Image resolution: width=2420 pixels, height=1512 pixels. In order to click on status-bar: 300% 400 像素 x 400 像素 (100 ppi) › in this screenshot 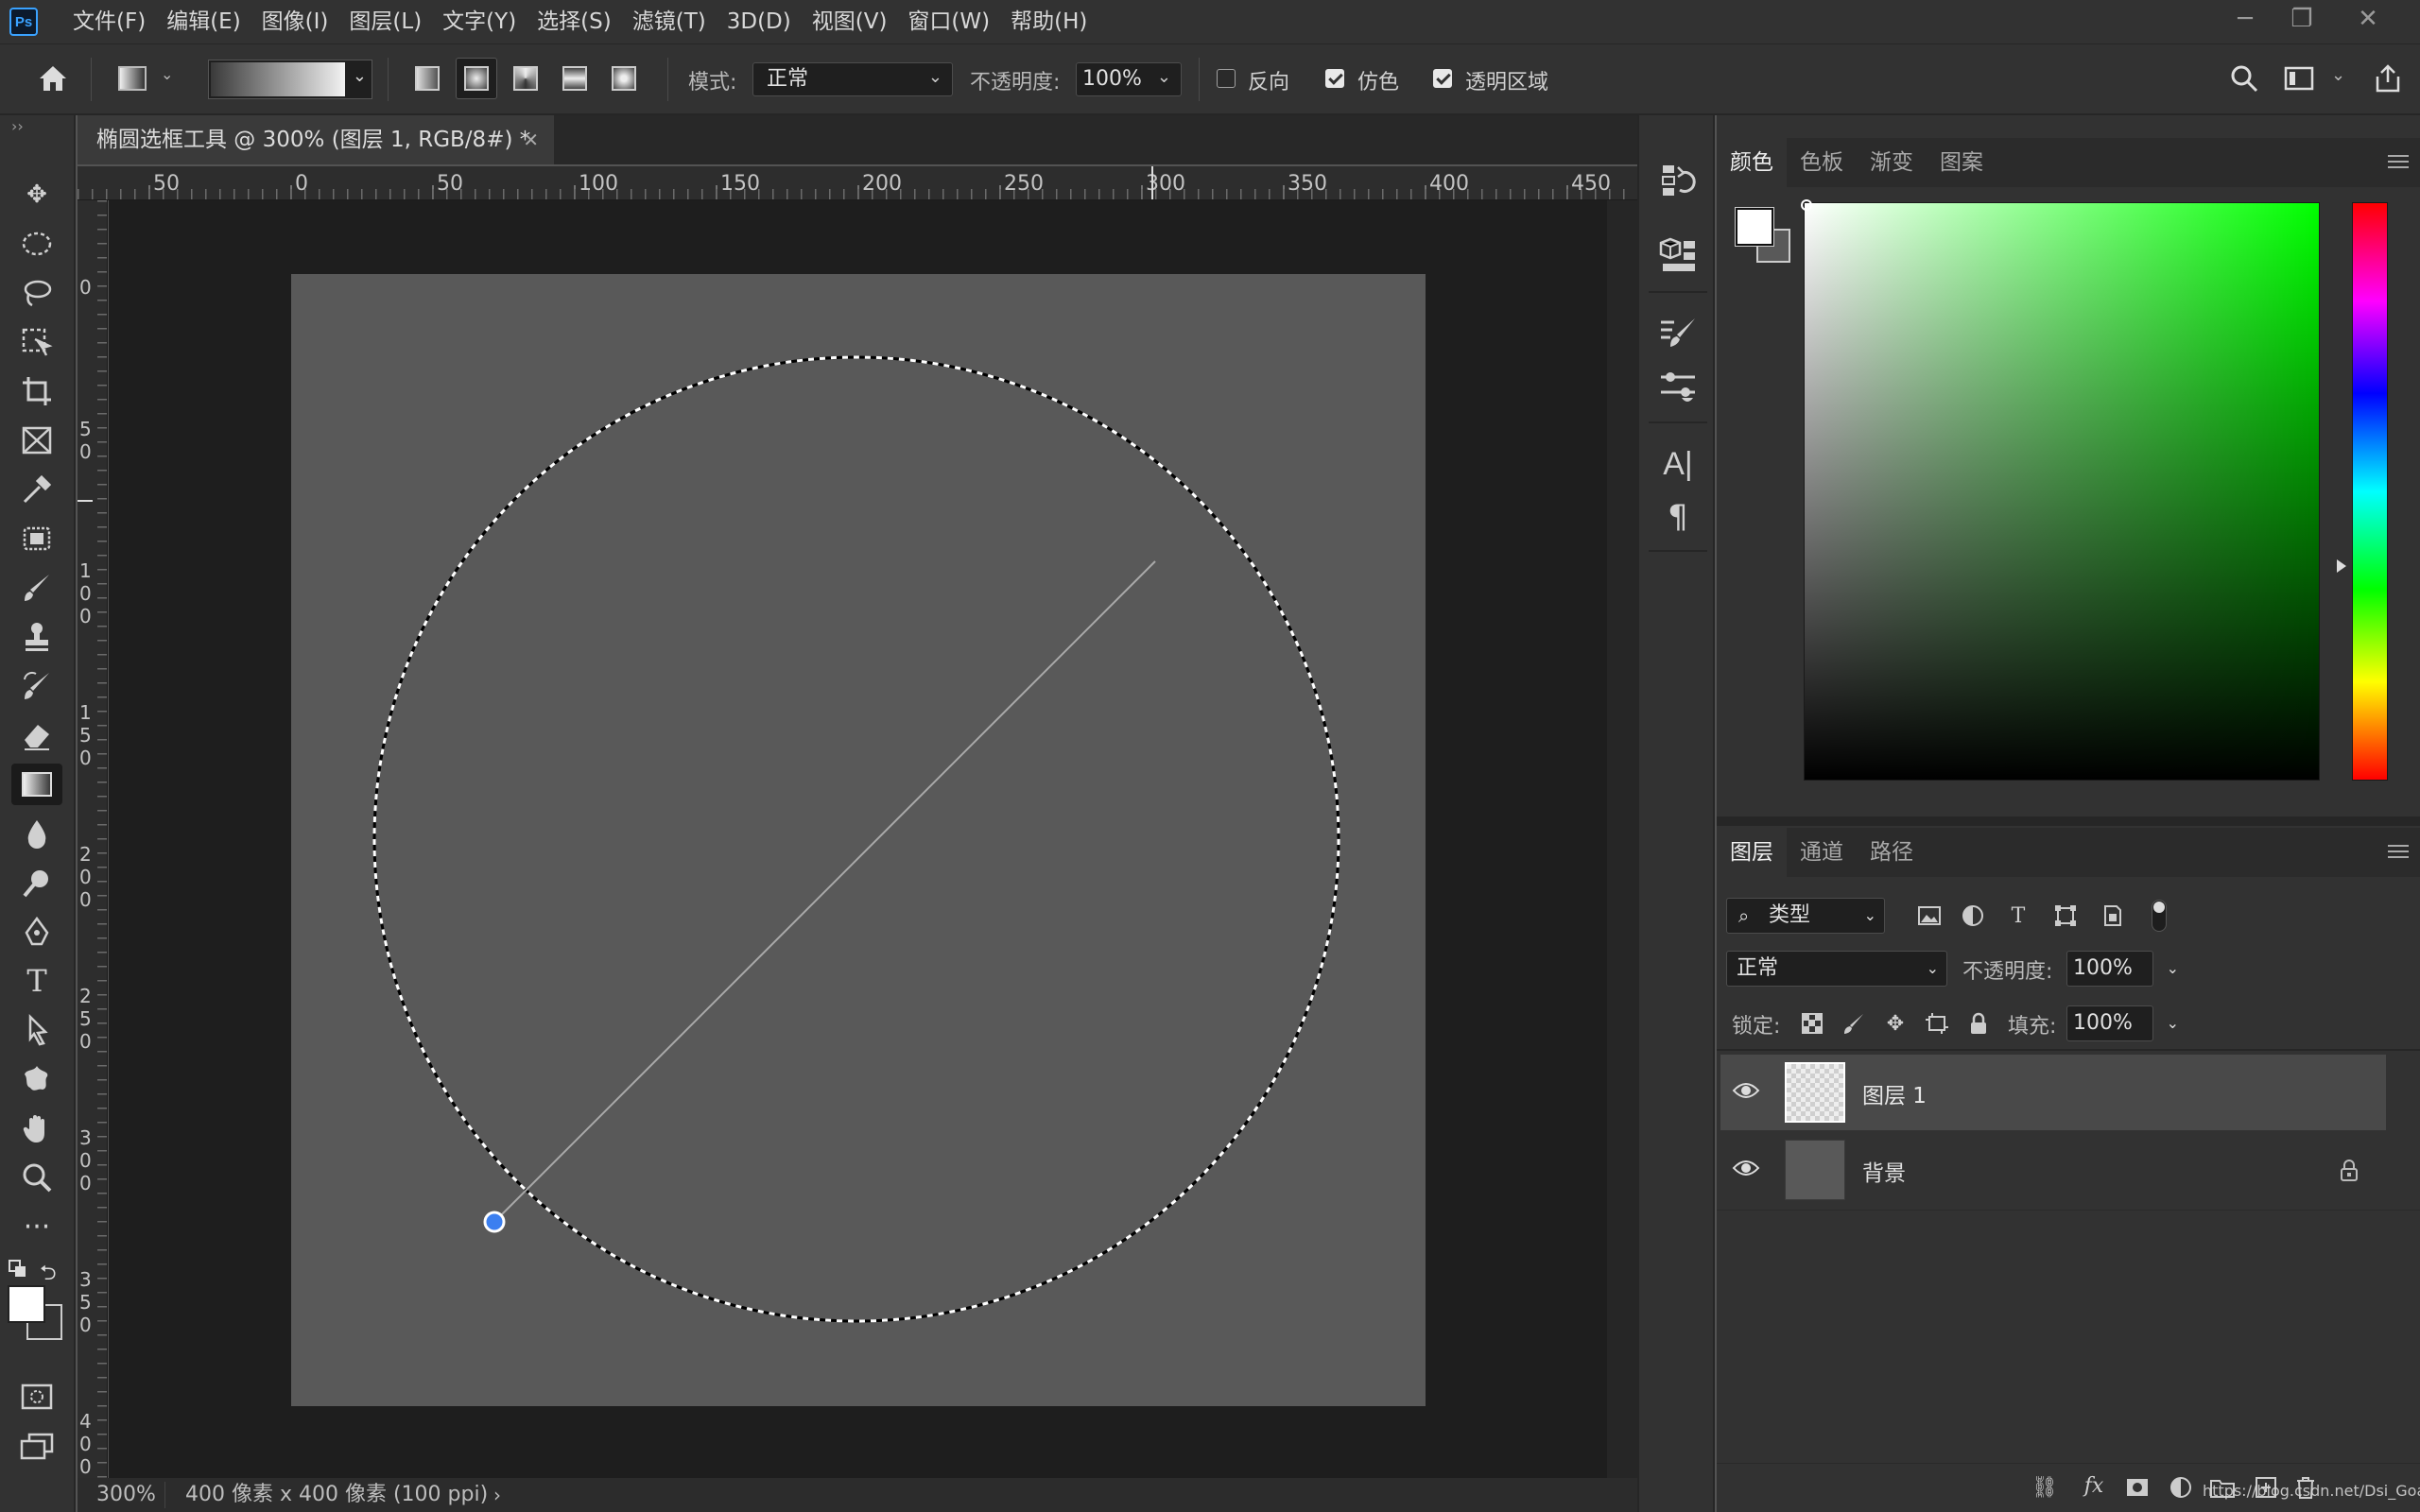, I will do `click(857, 1495)`.